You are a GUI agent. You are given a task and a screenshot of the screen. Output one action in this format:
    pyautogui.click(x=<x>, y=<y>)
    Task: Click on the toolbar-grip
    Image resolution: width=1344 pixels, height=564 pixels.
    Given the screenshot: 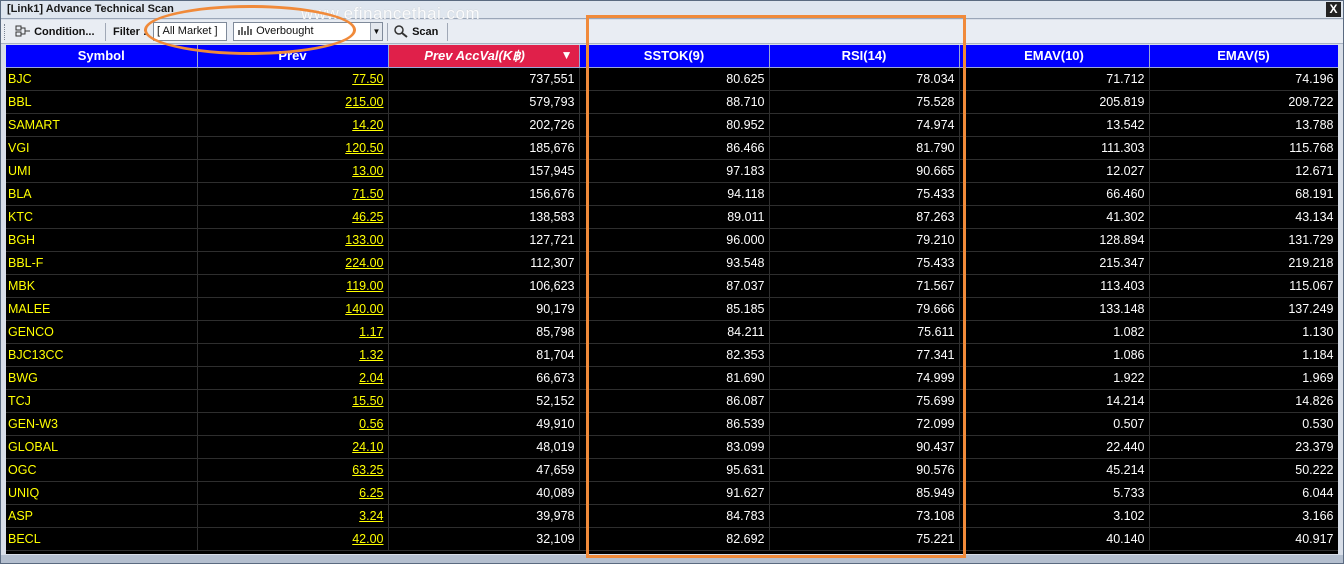 What is the action you would take?
    pyautogui.click(x=5, y=32)
    